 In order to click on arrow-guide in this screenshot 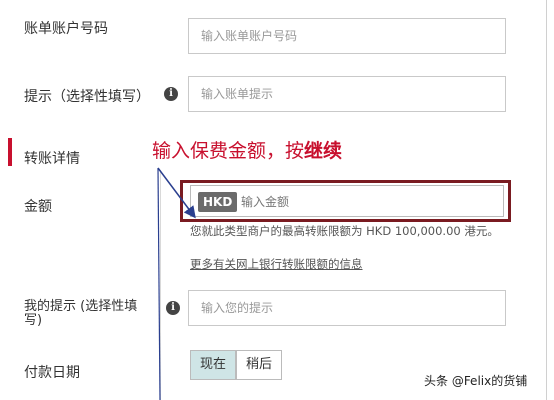, I will do `click(159, 283)`.